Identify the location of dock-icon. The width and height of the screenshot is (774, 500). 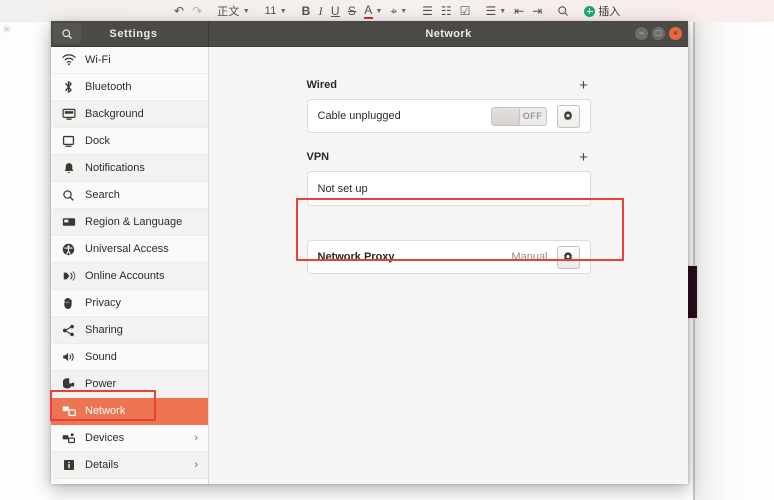
(68, 141).